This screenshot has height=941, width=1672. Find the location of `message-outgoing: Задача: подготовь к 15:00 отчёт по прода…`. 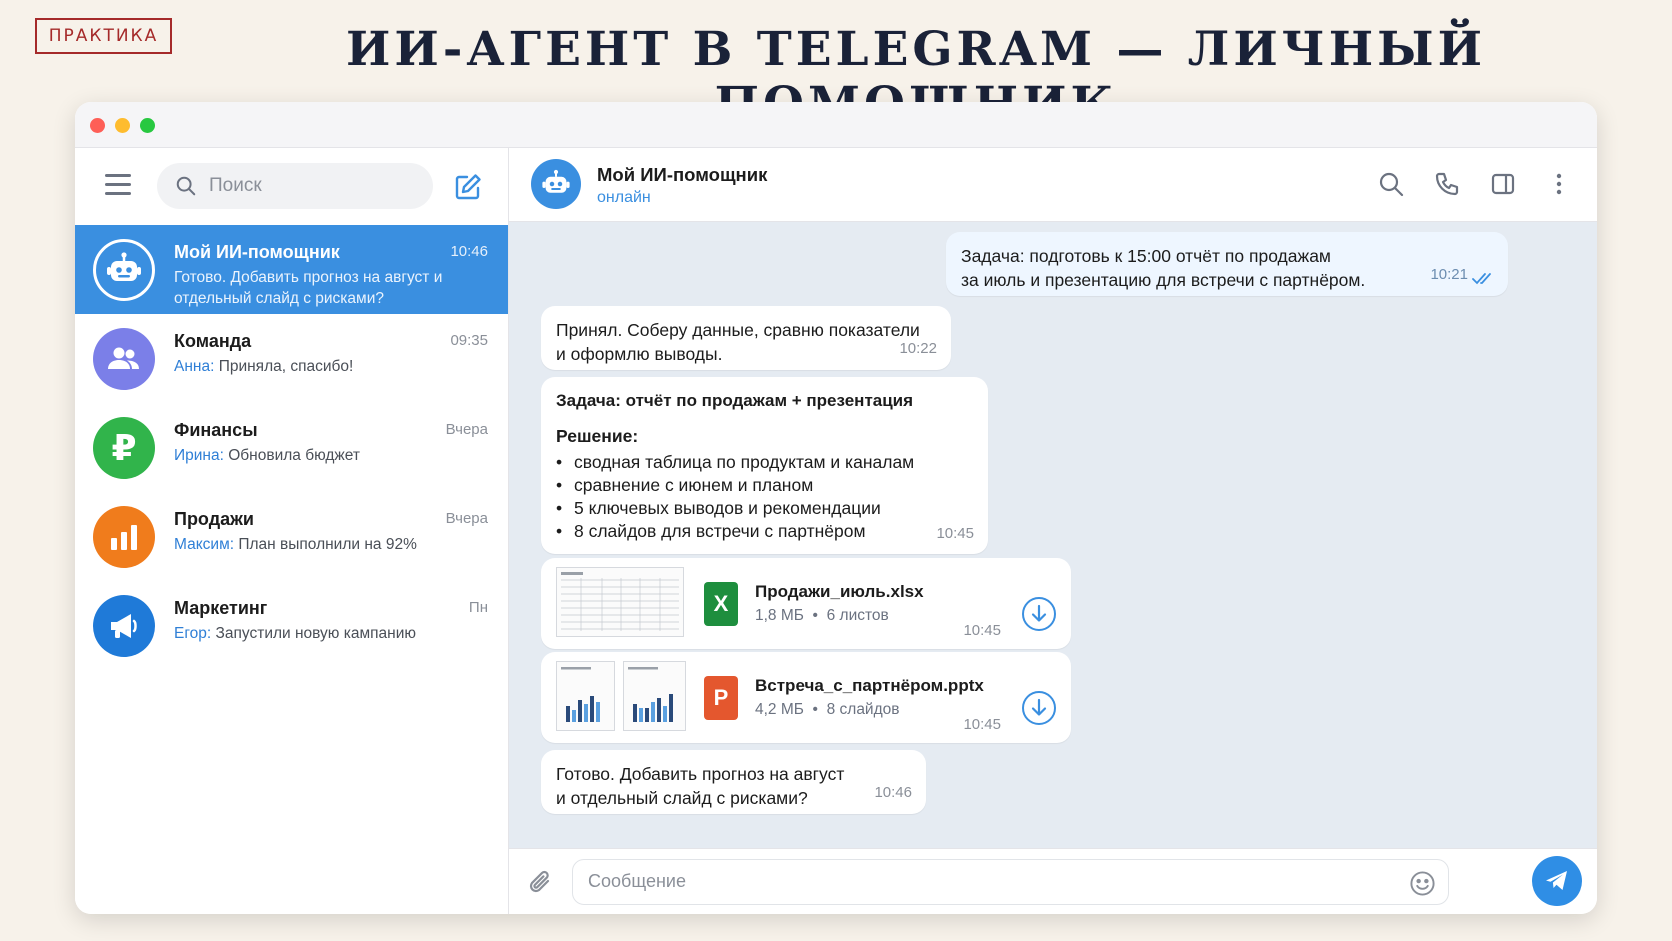

message-outgoing: Задача: подготовь к 15:00 отчёт по прода… is located at coordinates (1227, 264).